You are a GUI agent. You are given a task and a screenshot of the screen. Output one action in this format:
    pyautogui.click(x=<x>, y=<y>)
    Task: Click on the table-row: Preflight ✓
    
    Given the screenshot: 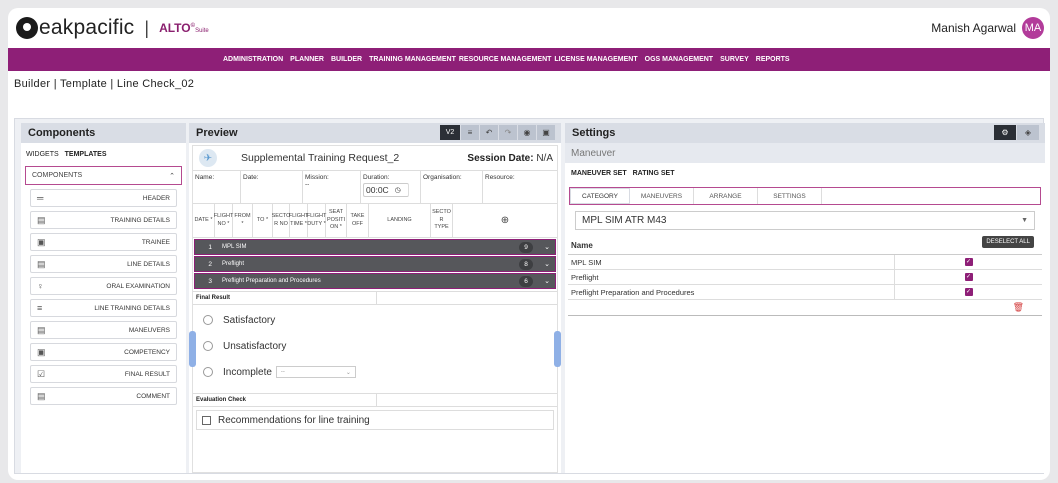 What is the action you would take?
    pyautogui.click(x=805, y=277)
    